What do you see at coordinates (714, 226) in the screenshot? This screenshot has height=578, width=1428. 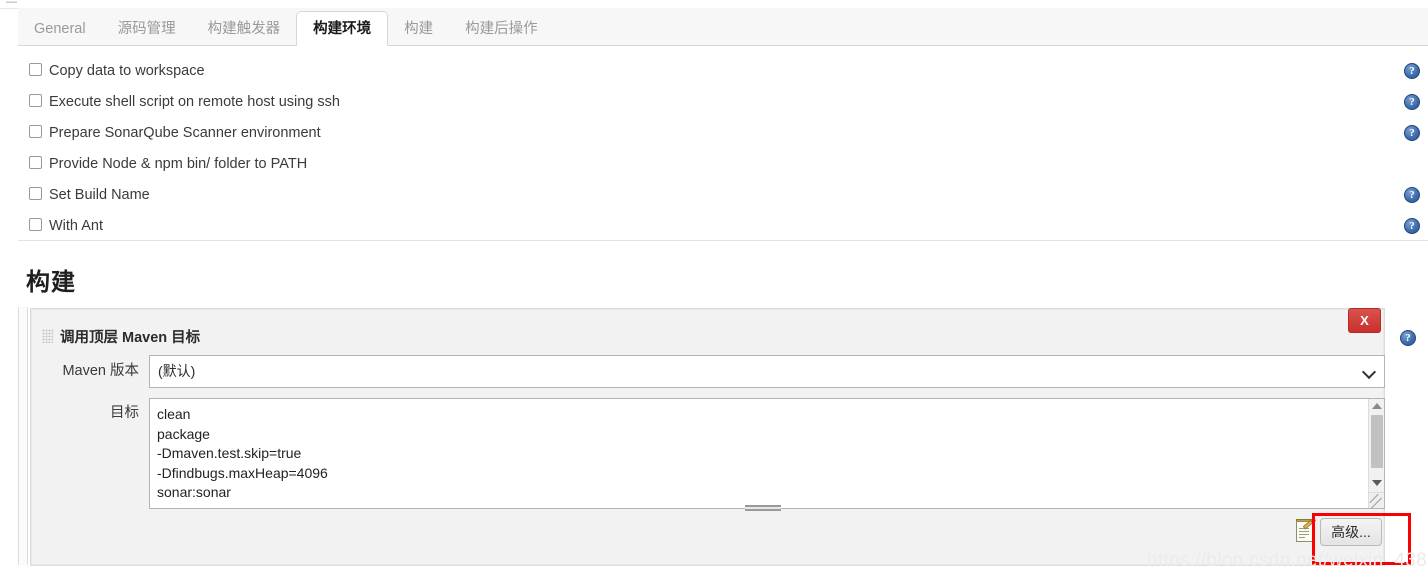 I see `build-env-option-row: With Ant` at bounding box center [714, 226].